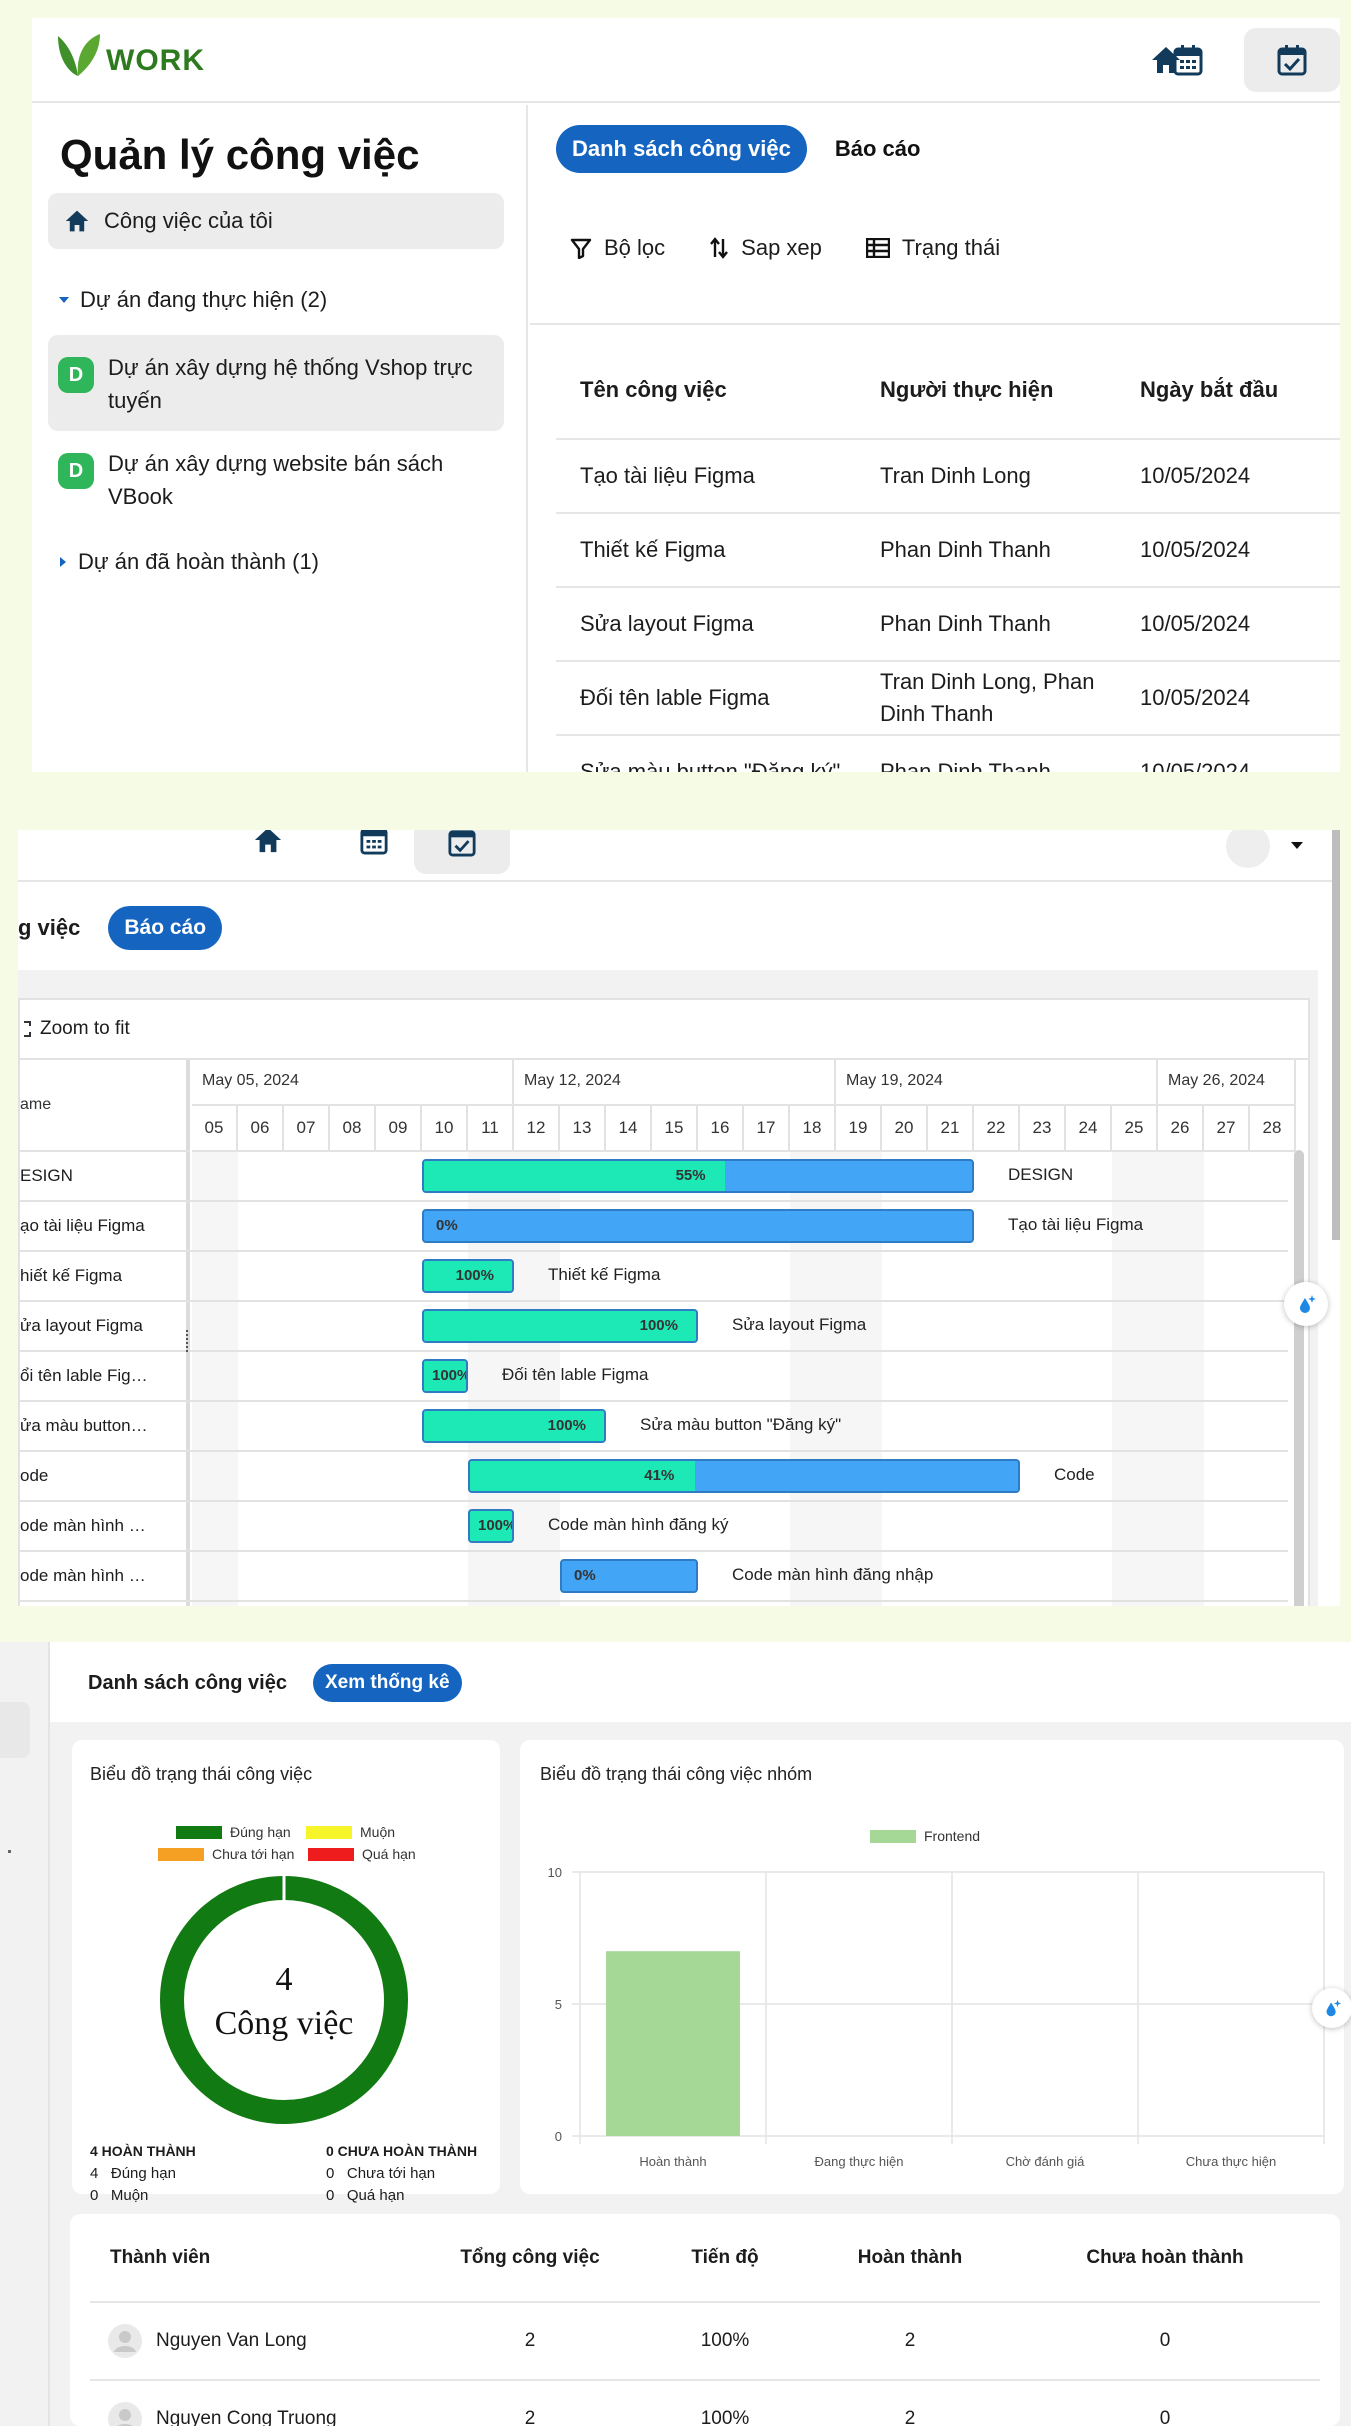 Image resolution: width=1351 pixels, height=2426 pixels. What do you see at coordinates (799, 1324) in the screenshot?
I see `gantt-bar-label: Sửa layout Figma` at bounding box center [799, 1324].